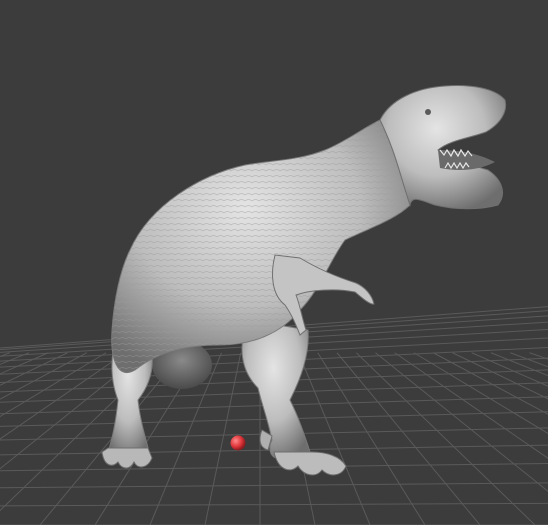 The image size is (548, 525). What do you see at coordinates (310, 463) in the screenshot?
I see `model-right-foot` at bounding box center [310, 463].